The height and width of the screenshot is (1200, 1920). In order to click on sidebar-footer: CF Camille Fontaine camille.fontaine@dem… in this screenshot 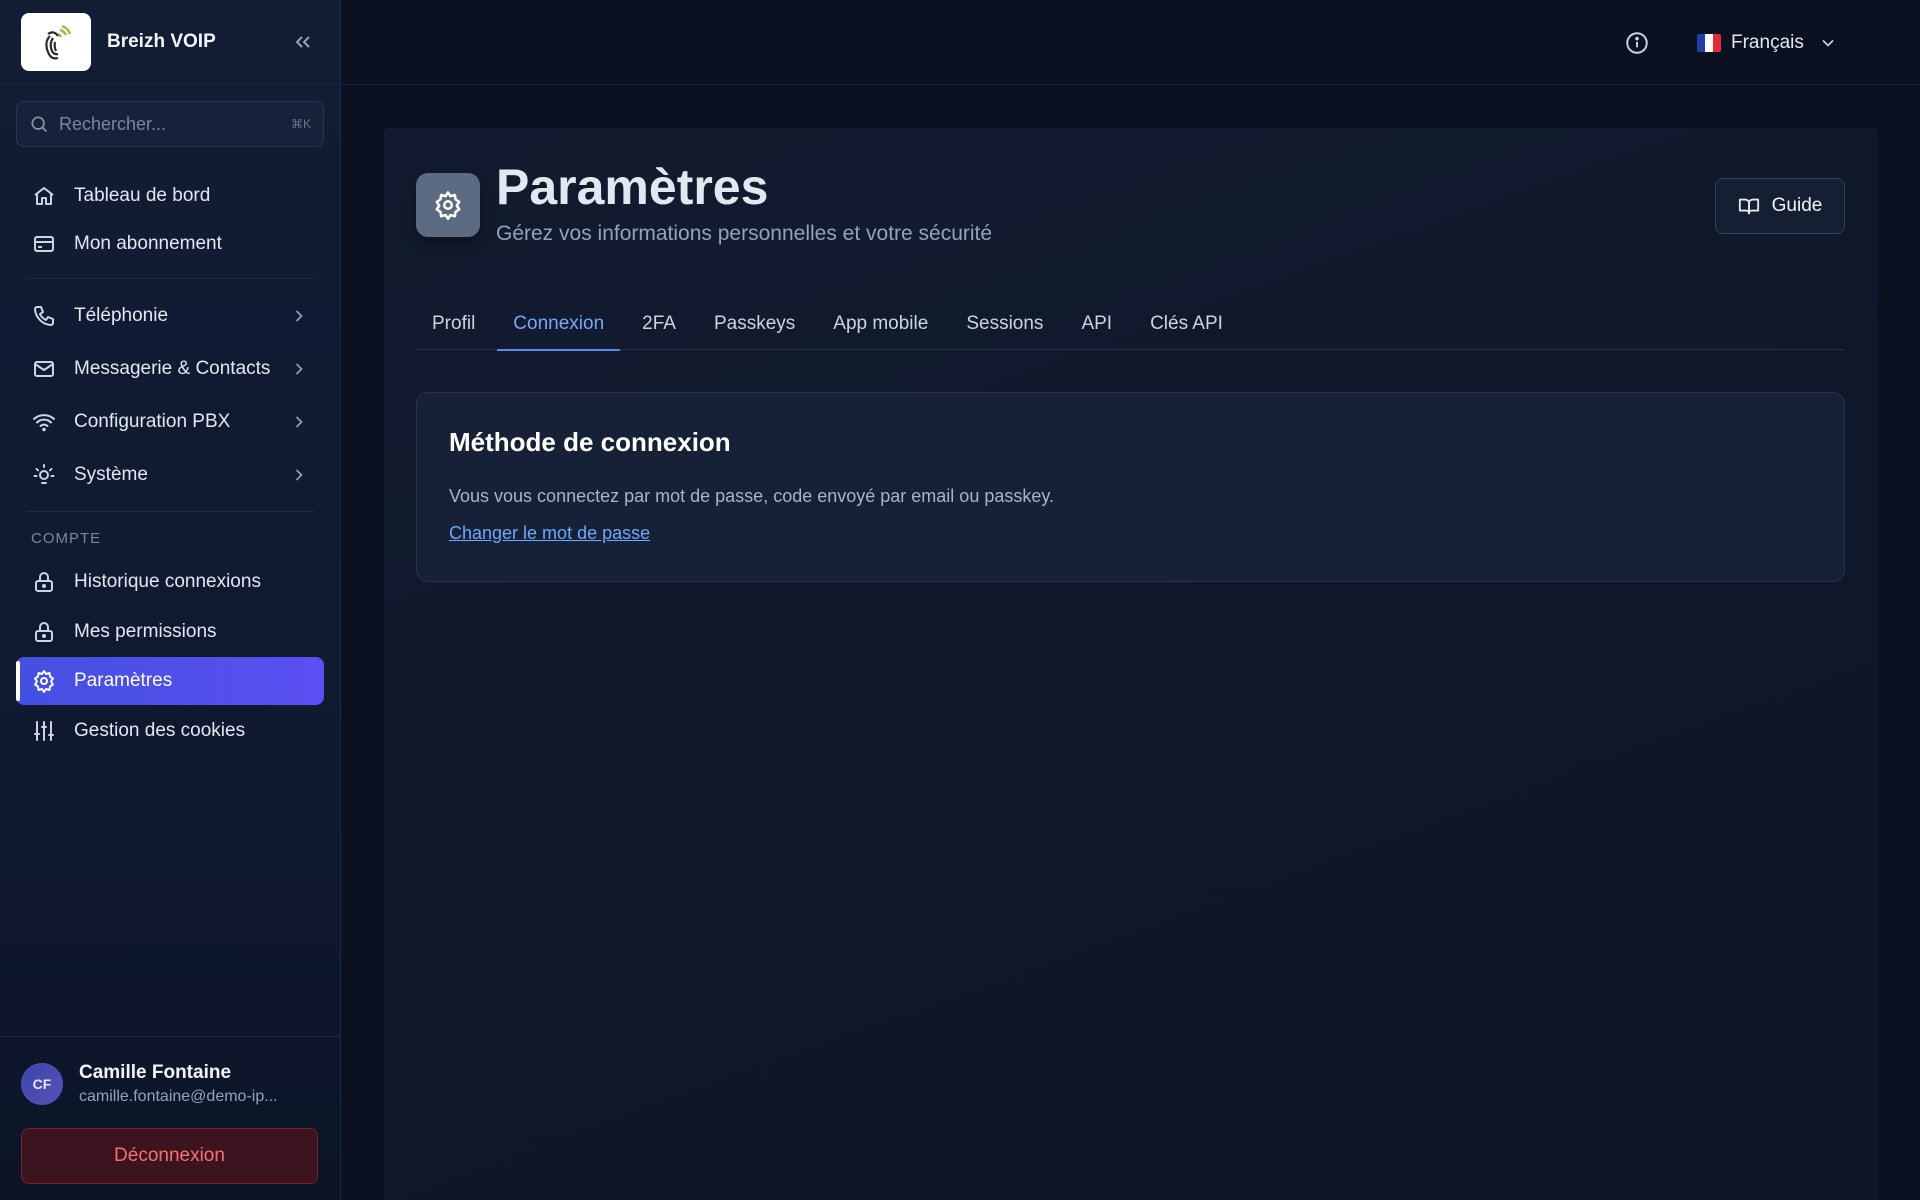, I will do `click(170, 1118)`.